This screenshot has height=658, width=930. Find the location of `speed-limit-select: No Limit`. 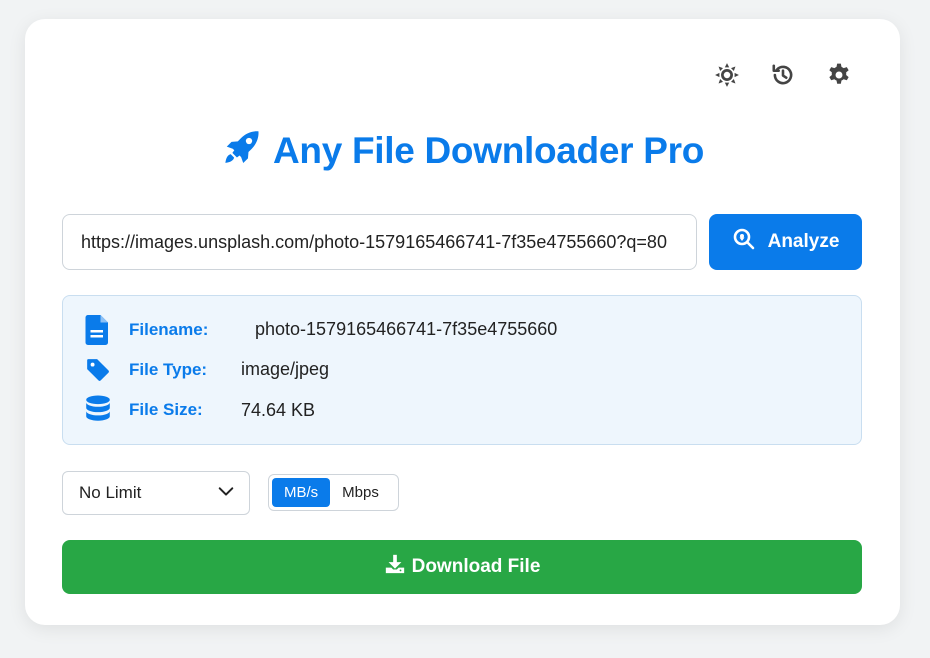

speed-limit-select: No Limit is located at coordinates (156, 493).